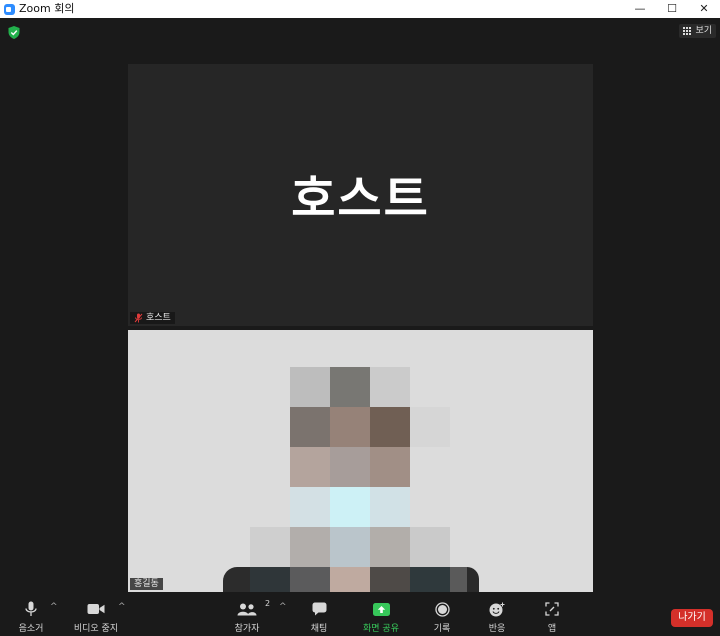 The image size is (720, 636). I want to click on apps-icon, so click(552, 609).